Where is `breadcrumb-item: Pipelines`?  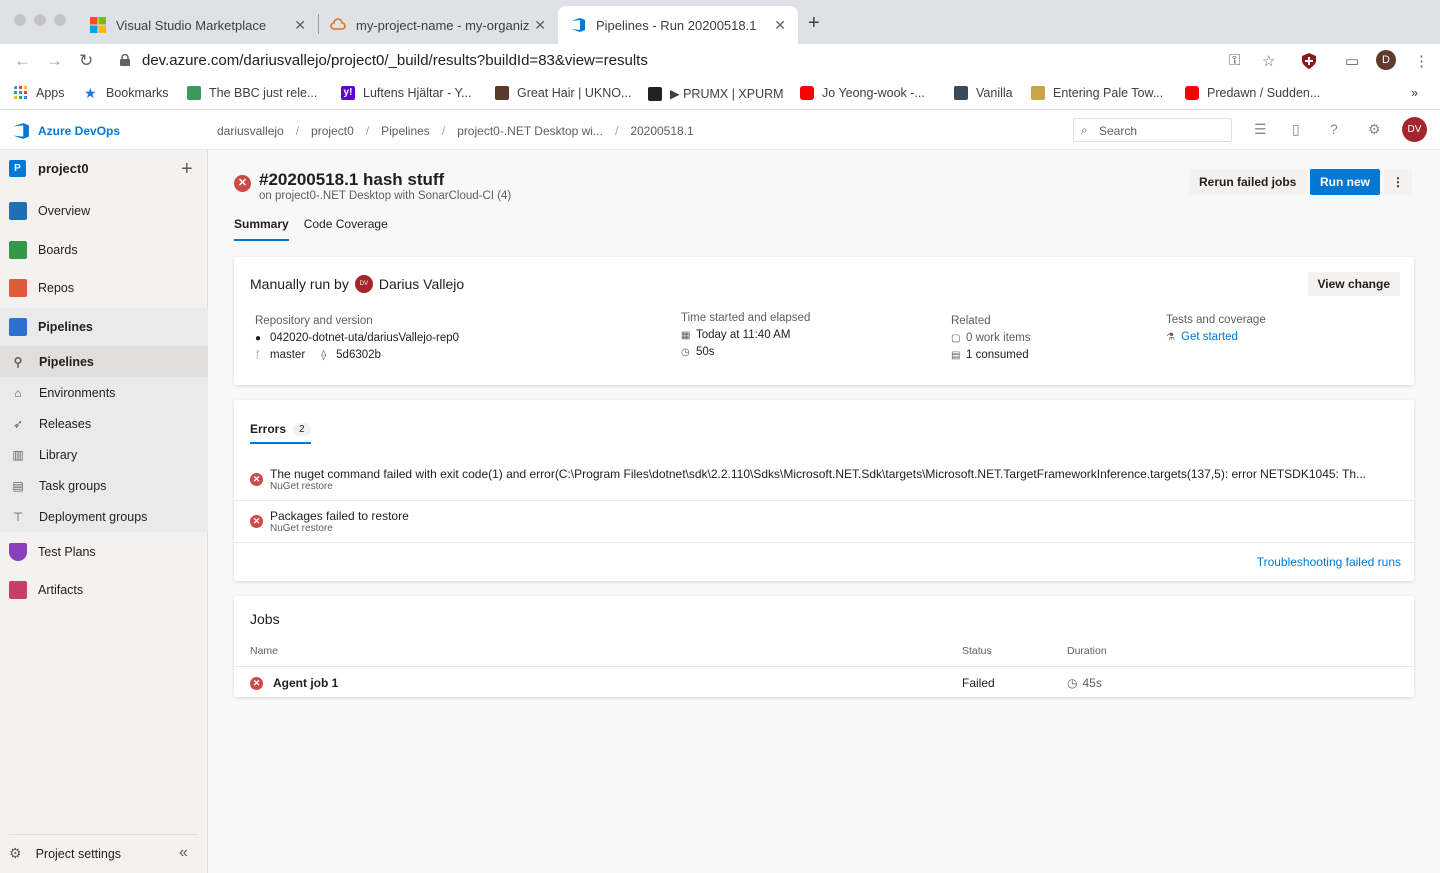 breadcrumb-item: Pipelines is located at coordinates (405, 131).